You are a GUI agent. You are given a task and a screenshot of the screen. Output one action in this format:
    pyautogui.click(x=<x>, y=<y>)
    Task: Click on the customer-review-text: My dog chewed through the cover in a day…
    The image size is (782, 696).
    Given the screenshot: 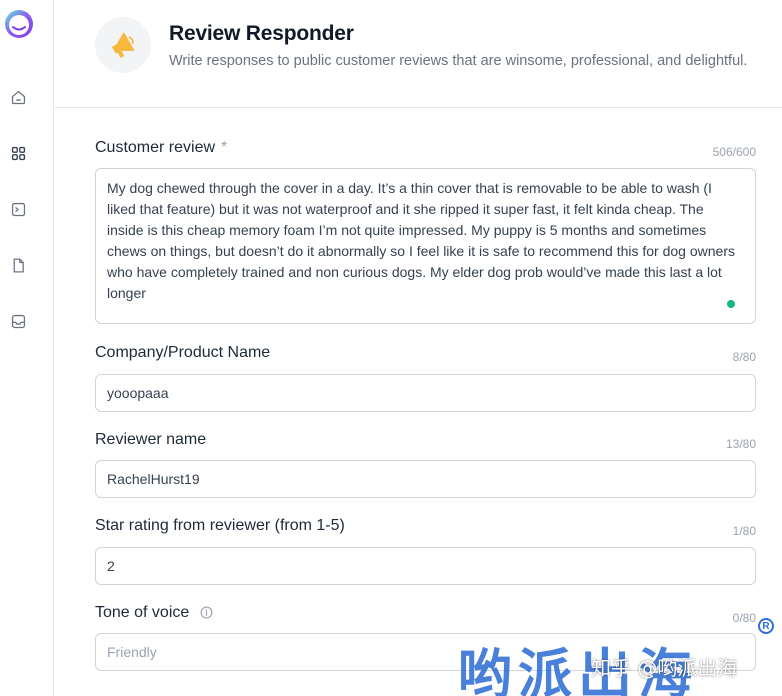 What is the action you would take?
    pyautogui.click(x=421, y=240)
    